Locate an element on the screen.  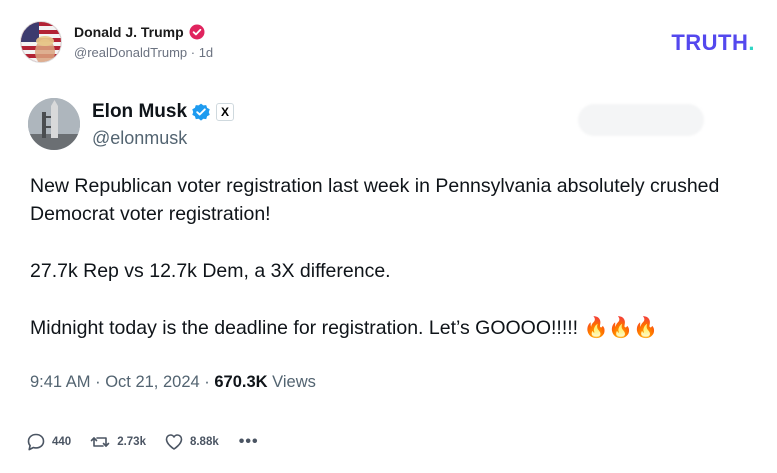
tweet-metadata: 9:41 AM · Oct 21, 2024 · 670.3K Views is located at coordinates (173, 382).